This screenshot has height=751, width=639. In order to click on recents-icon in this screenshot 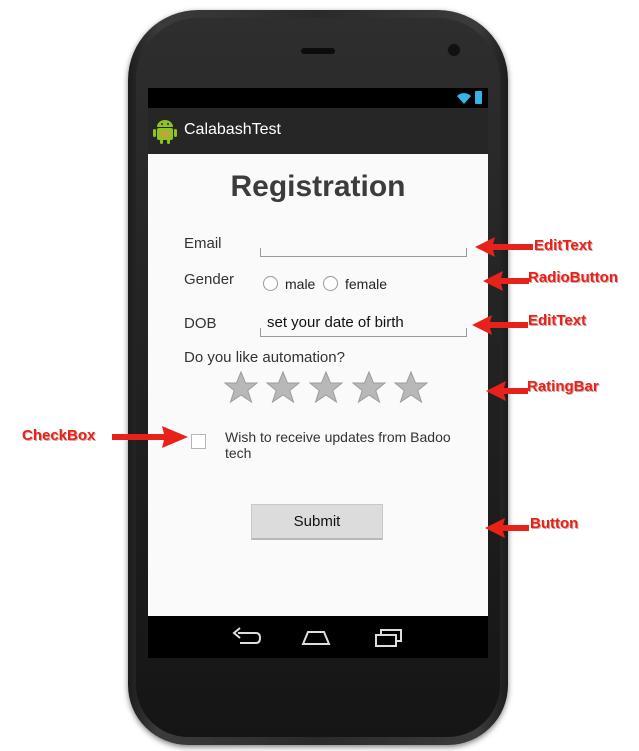, I will do `click(388, 637)`.